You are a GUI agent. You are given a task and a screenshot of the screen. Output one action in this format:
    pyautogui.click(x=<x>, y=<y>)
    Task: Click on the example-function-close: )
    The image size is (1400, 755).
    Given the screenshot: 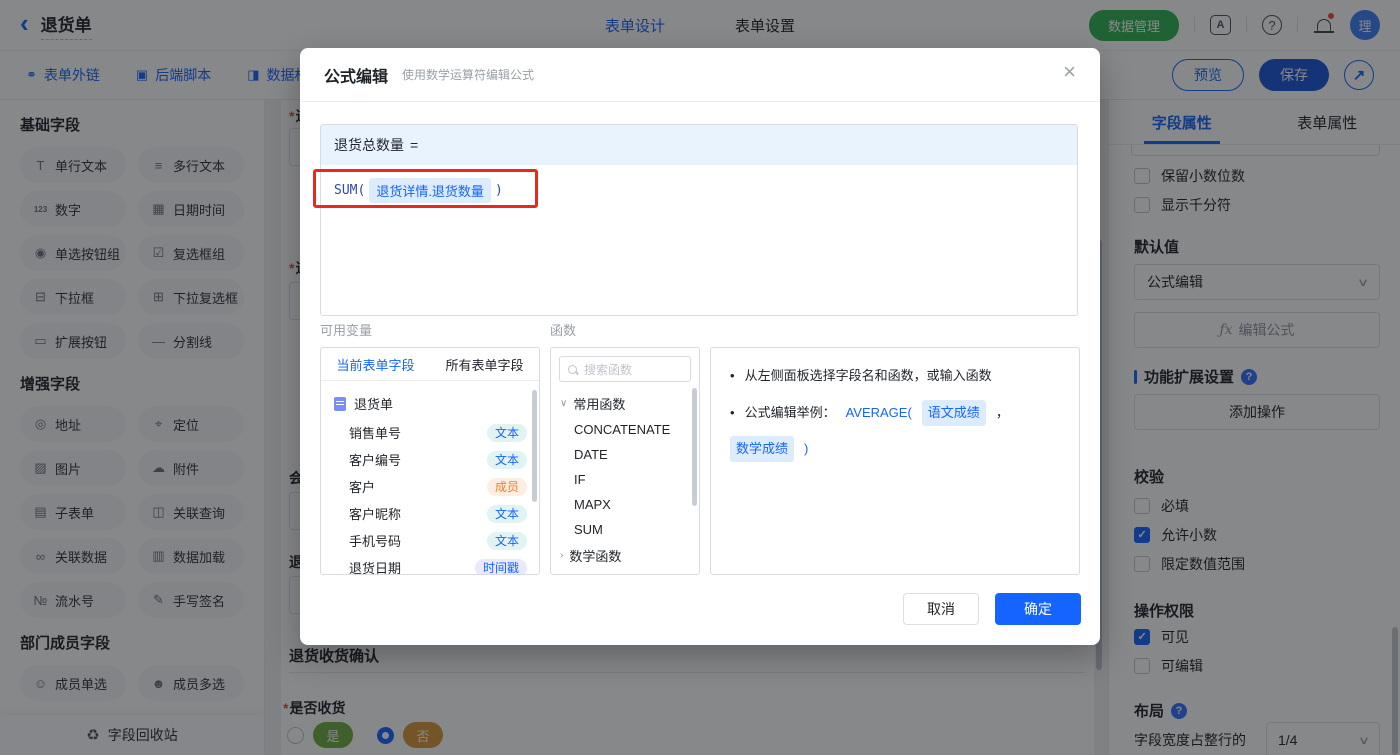 What is the action you would take?
    pyautogui.click(x=806, y=448)
    